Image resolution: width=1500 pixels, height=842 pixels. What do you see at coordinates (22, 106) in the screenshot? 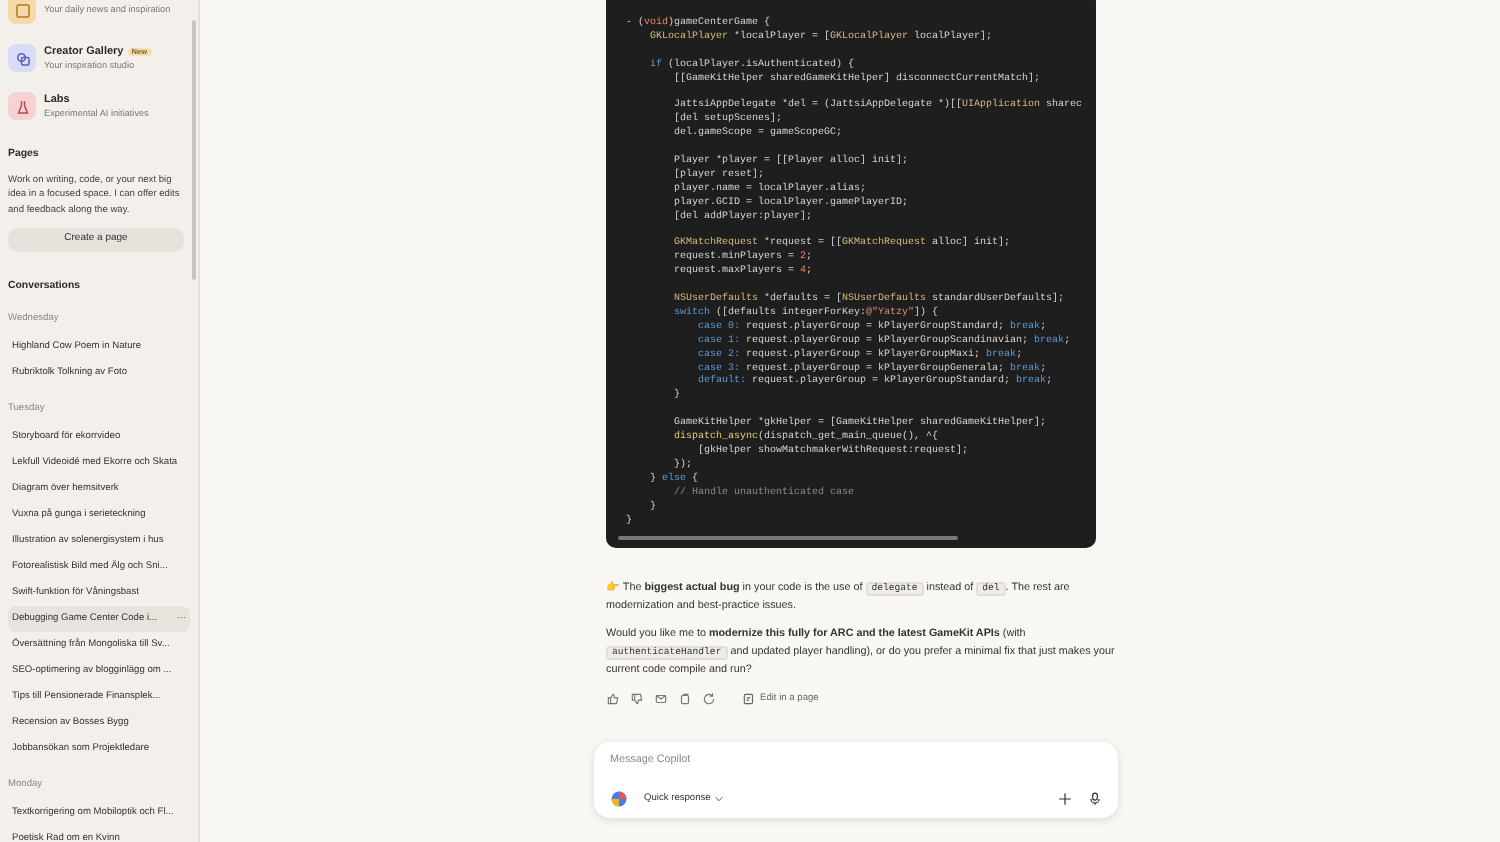
I see `flask-icon` at bounding box center [22, 106].